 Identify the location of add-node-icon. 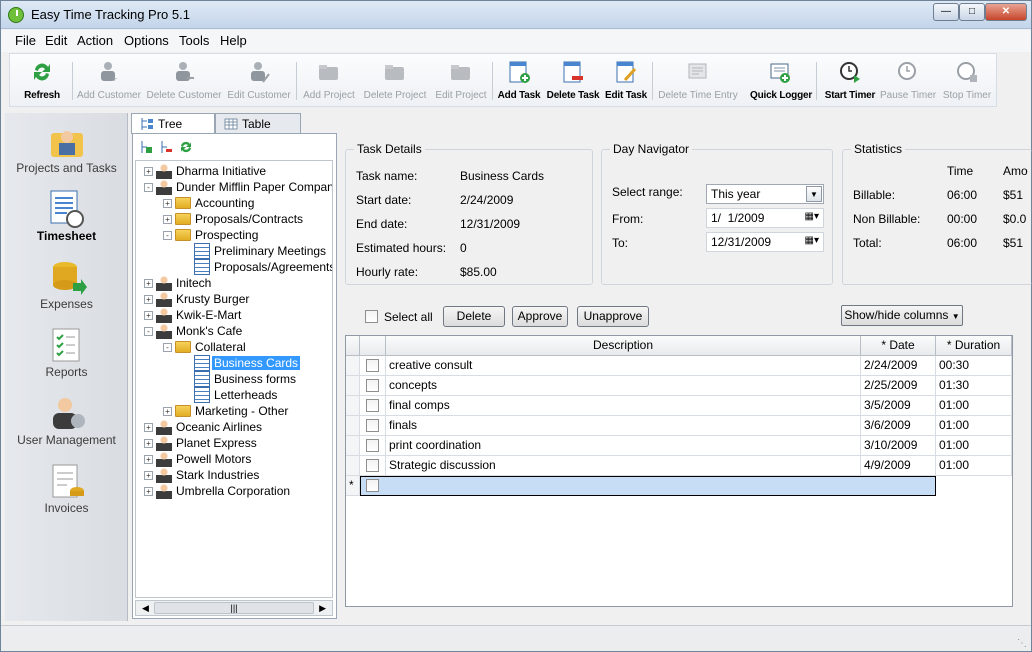
(146, 147).